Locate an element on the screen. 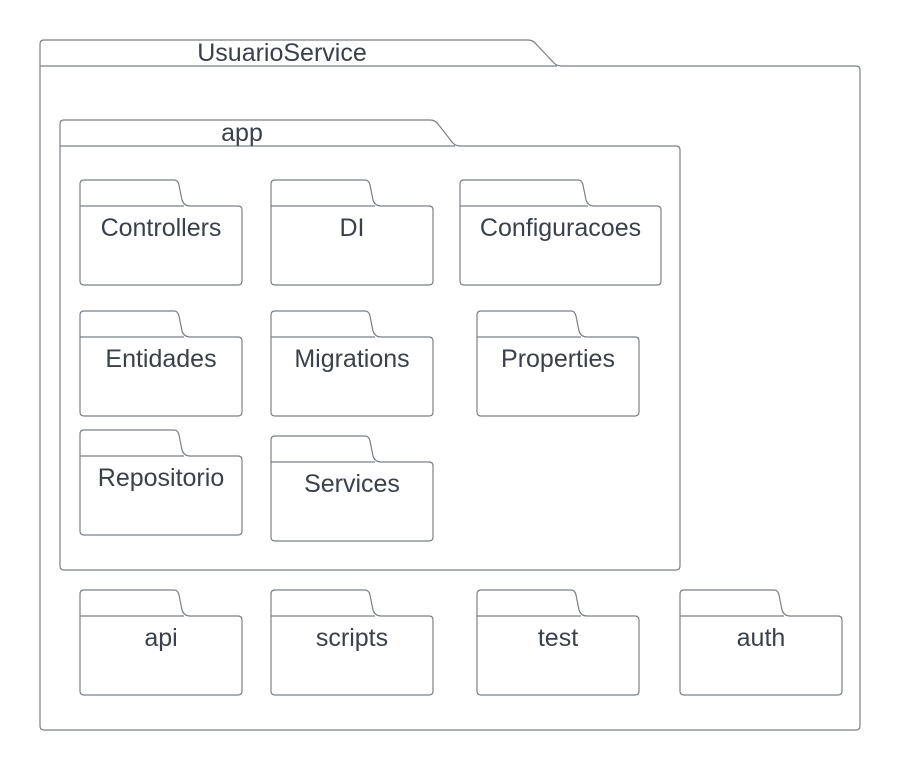 The image size is (900, 770). package-controllers-label: Controllers is located at coordinates (161, 228).